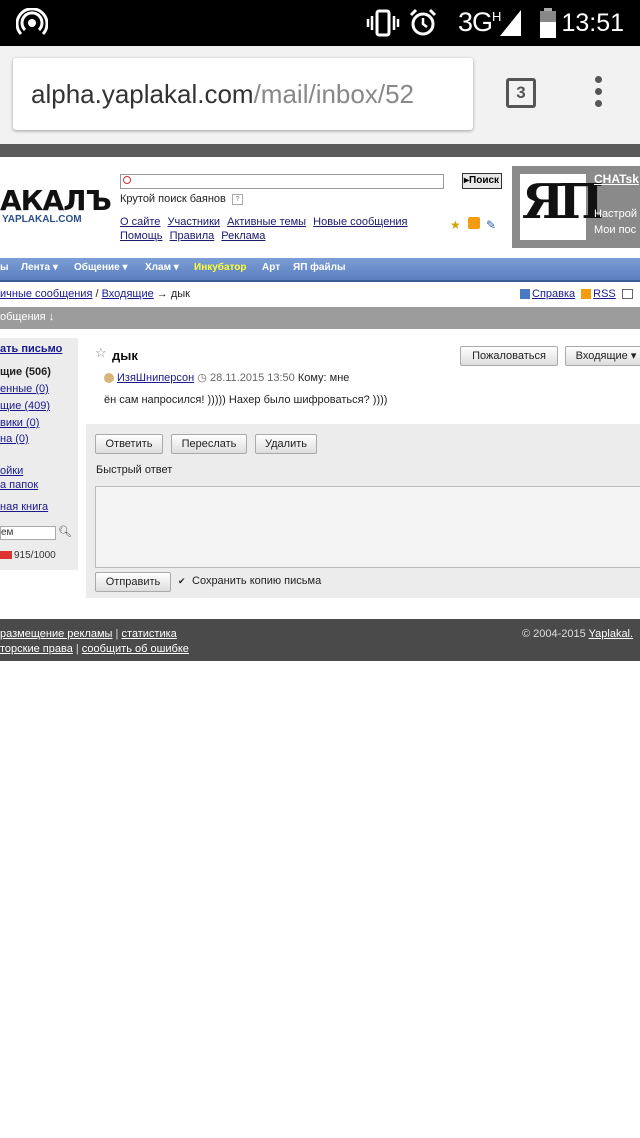 The height and width of the screenshot is (1138, 640). I want to click on status-bar: 3GH 13:51, so click(320, 23).